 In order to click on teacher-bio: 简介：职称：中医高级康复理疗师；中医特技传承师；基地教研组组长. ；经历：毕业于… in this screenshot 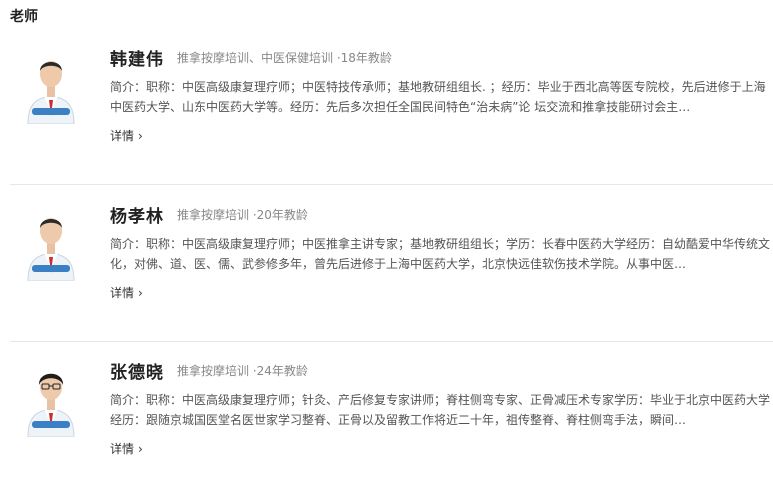, I will do `click(438, 97)`.